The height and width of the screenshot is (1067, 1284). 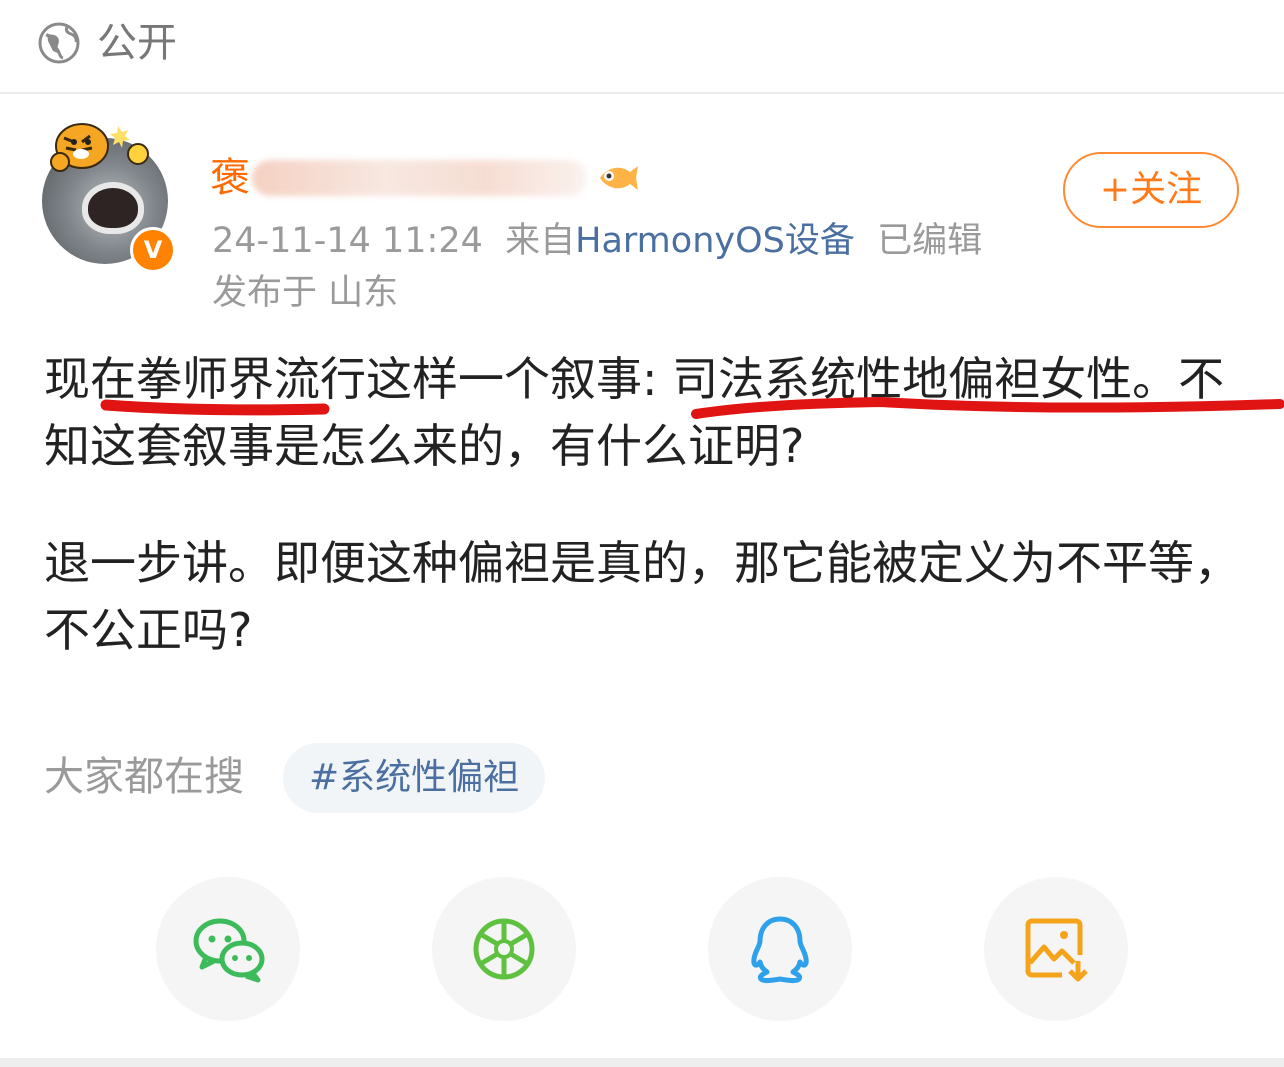 I want to click on post-meta: 24-11-14 11:24 来自HarmonyOS设备 已编辑, so click(x=597, y=241).